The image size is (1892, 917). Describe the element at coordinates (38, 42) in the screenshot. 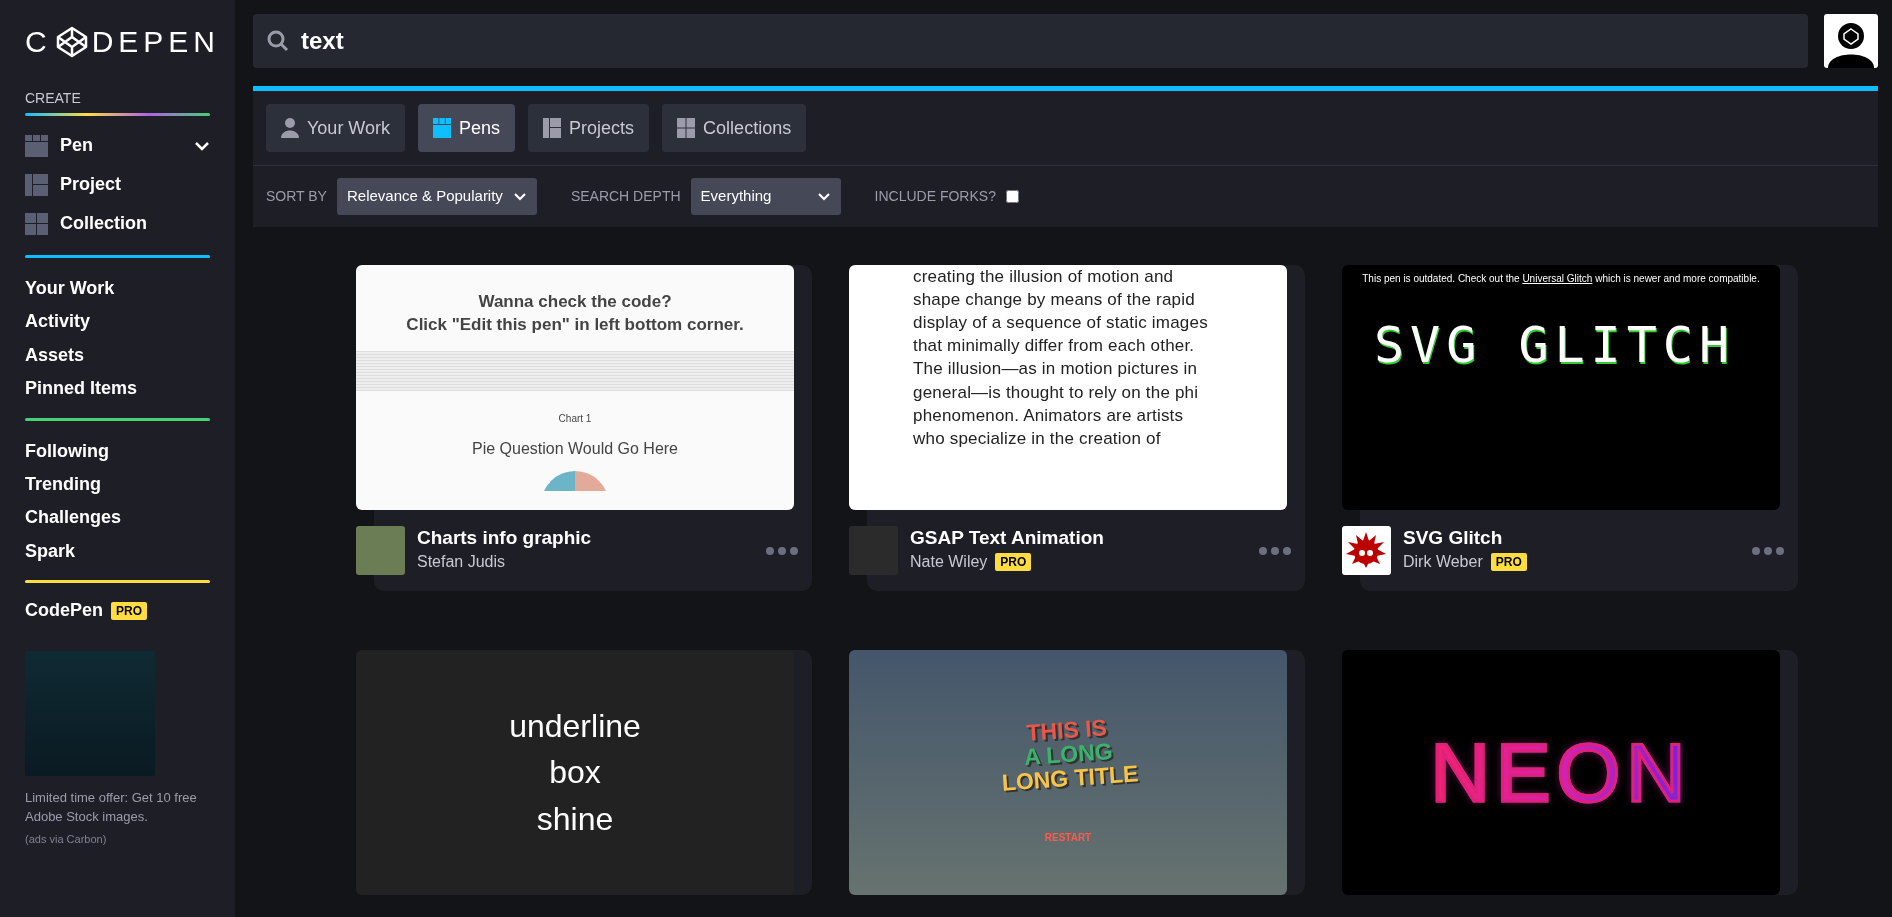

I see `logo-text: C` at that location.